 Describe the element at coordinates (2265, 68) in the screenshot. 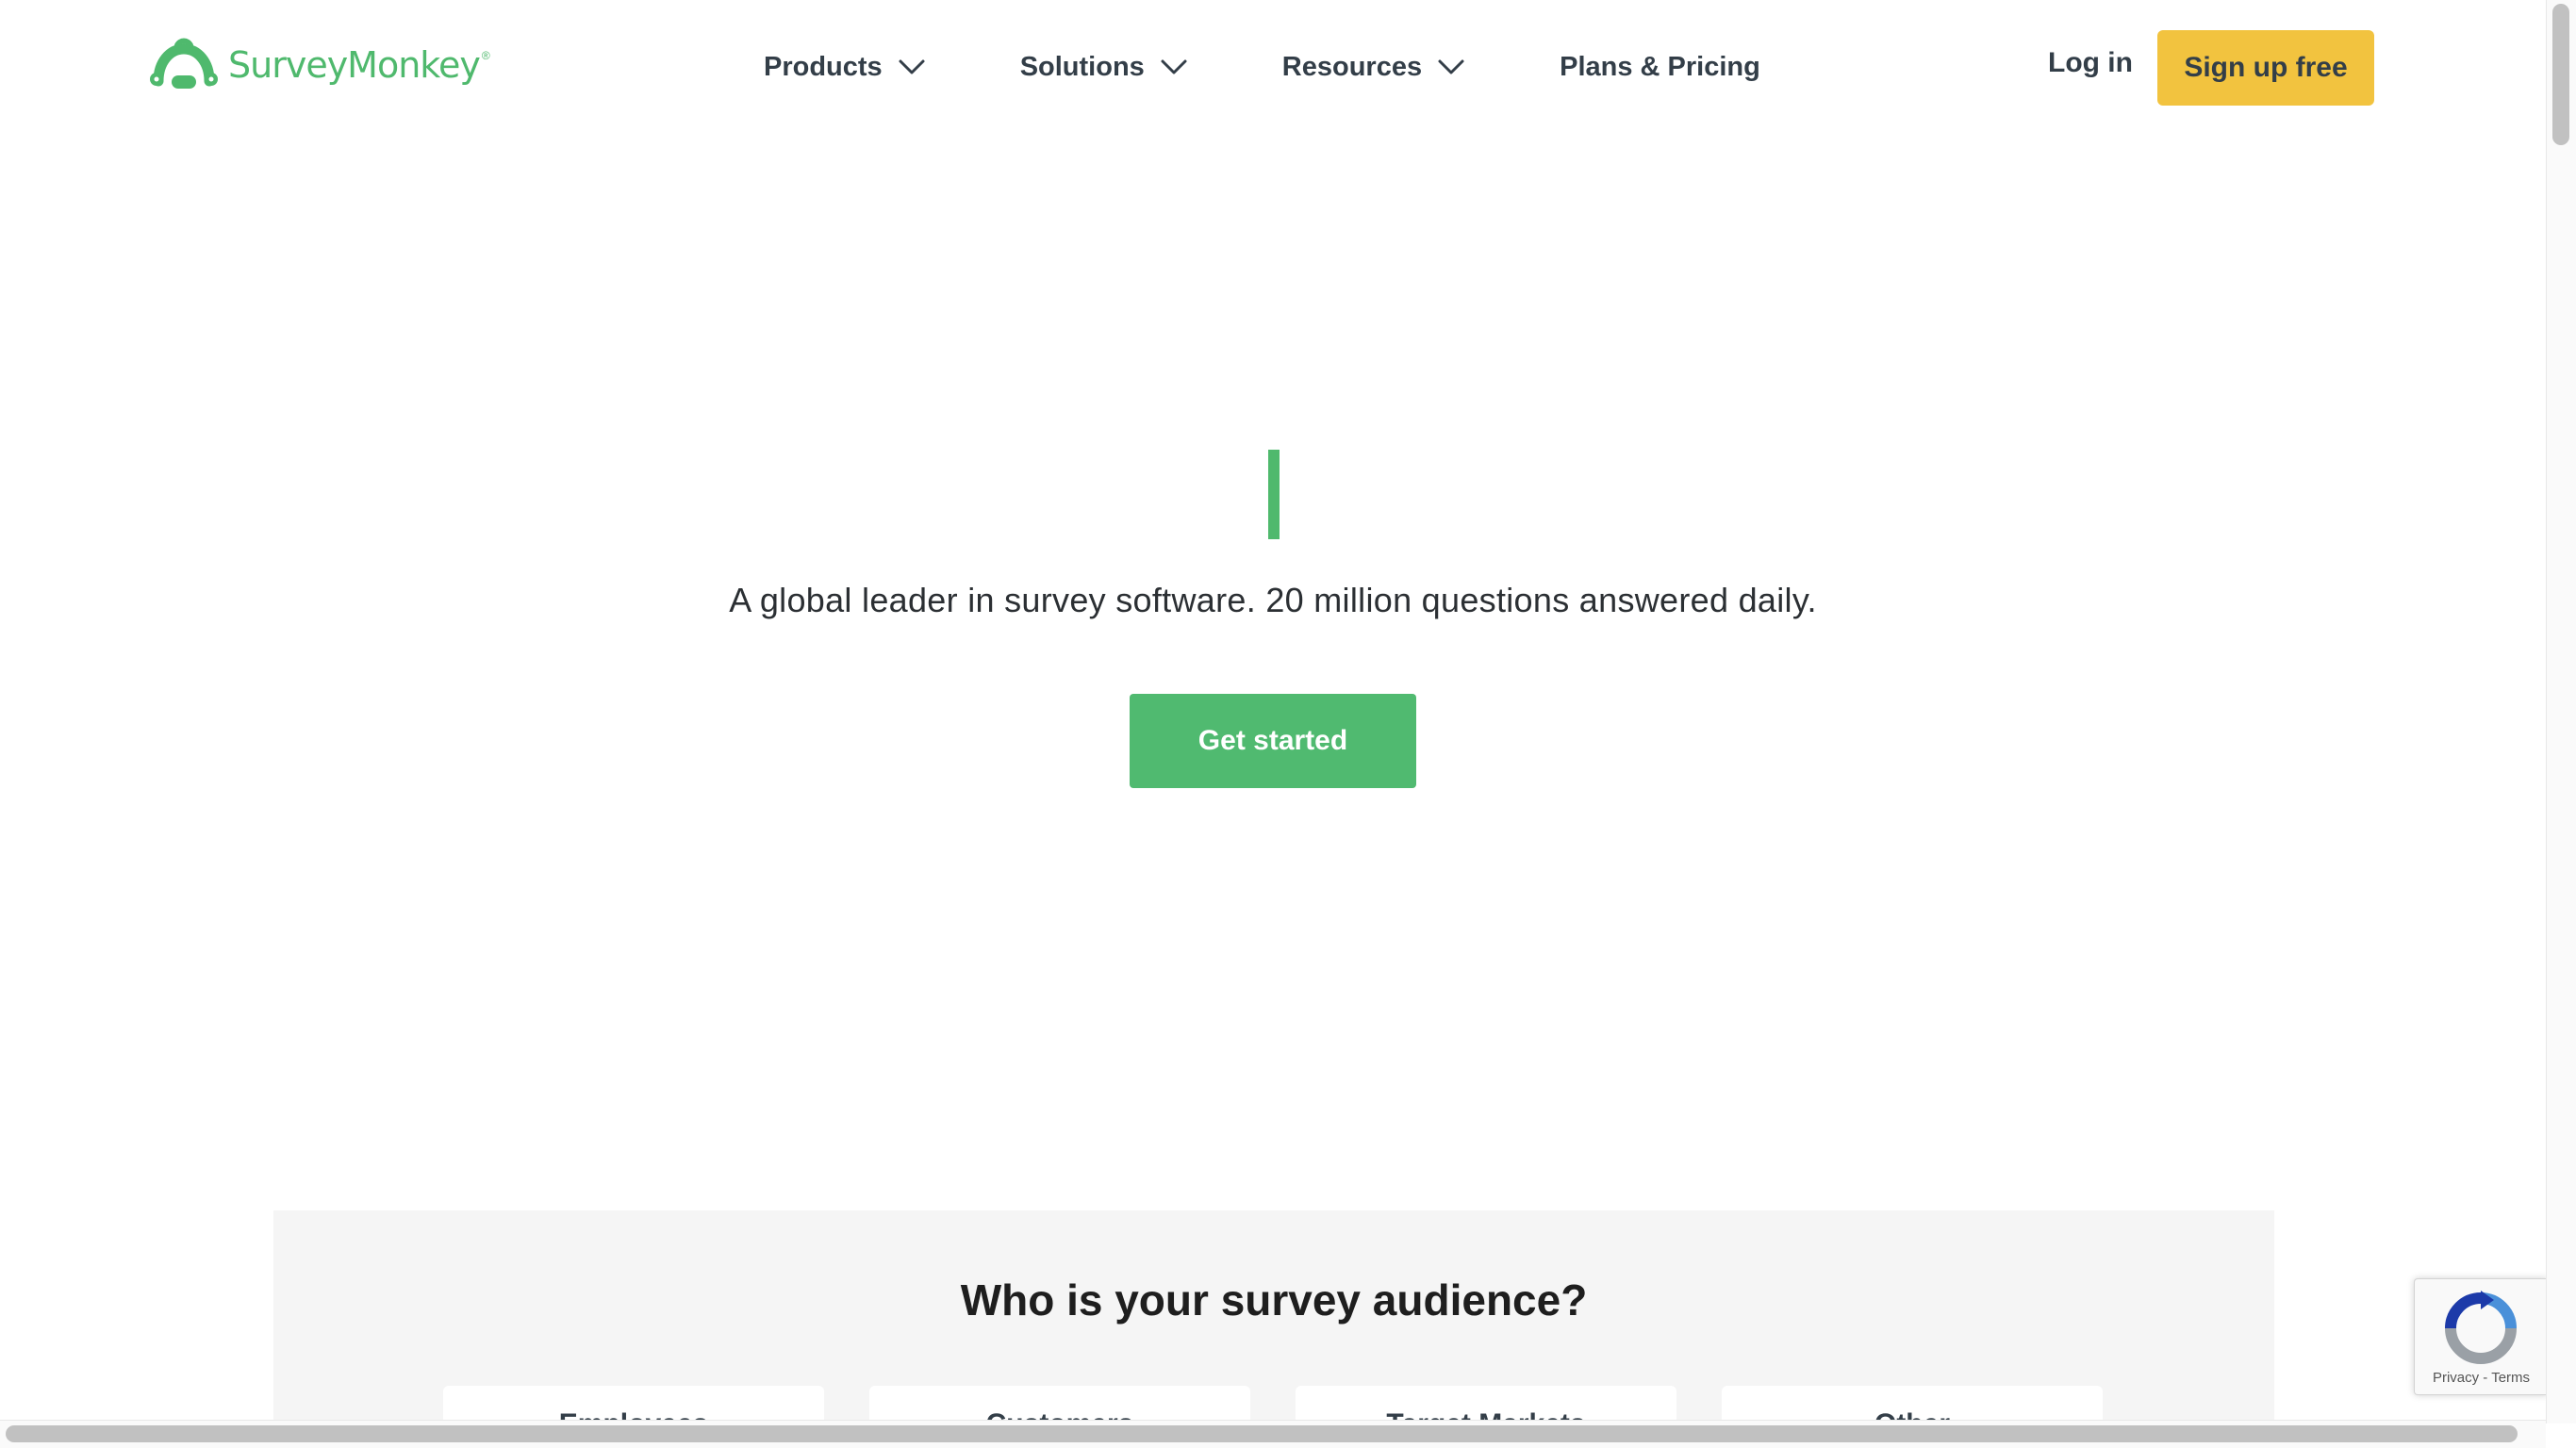

I see `signup-button: Sign up free` at that location.